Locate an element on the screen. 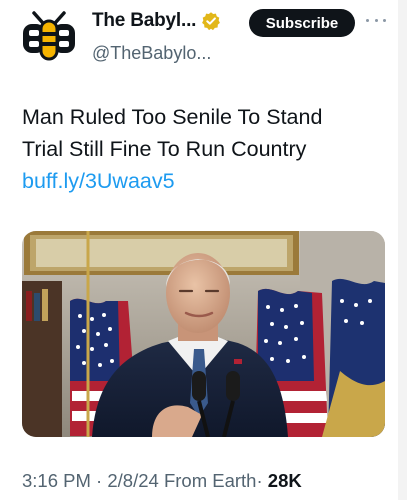  avatar is located at coordinates (49, 36).